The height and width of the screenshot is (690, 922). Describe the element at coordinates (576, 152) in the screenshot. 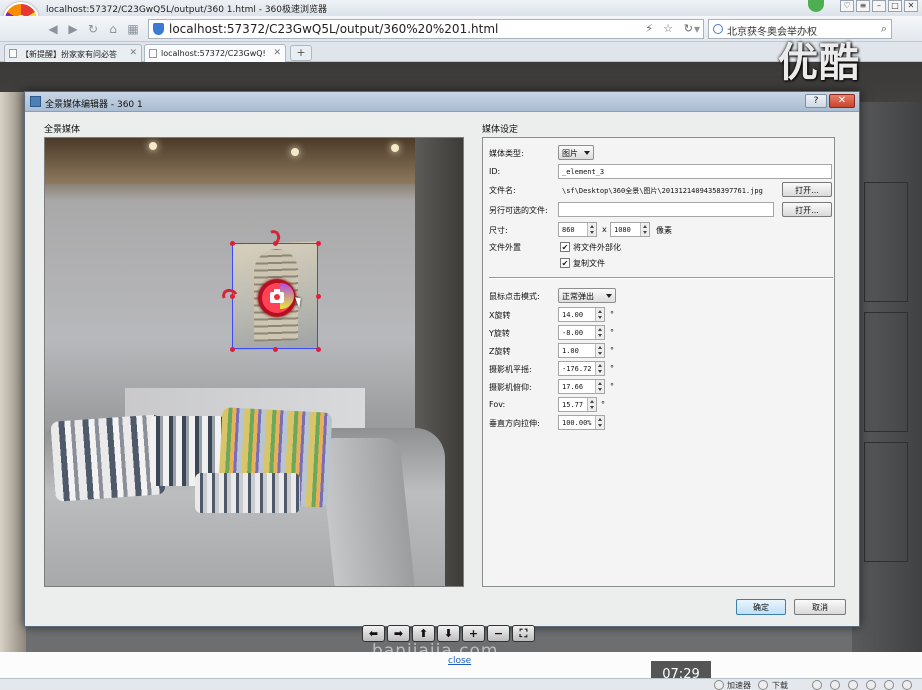

I see `media-type-select: 图片` at that location.